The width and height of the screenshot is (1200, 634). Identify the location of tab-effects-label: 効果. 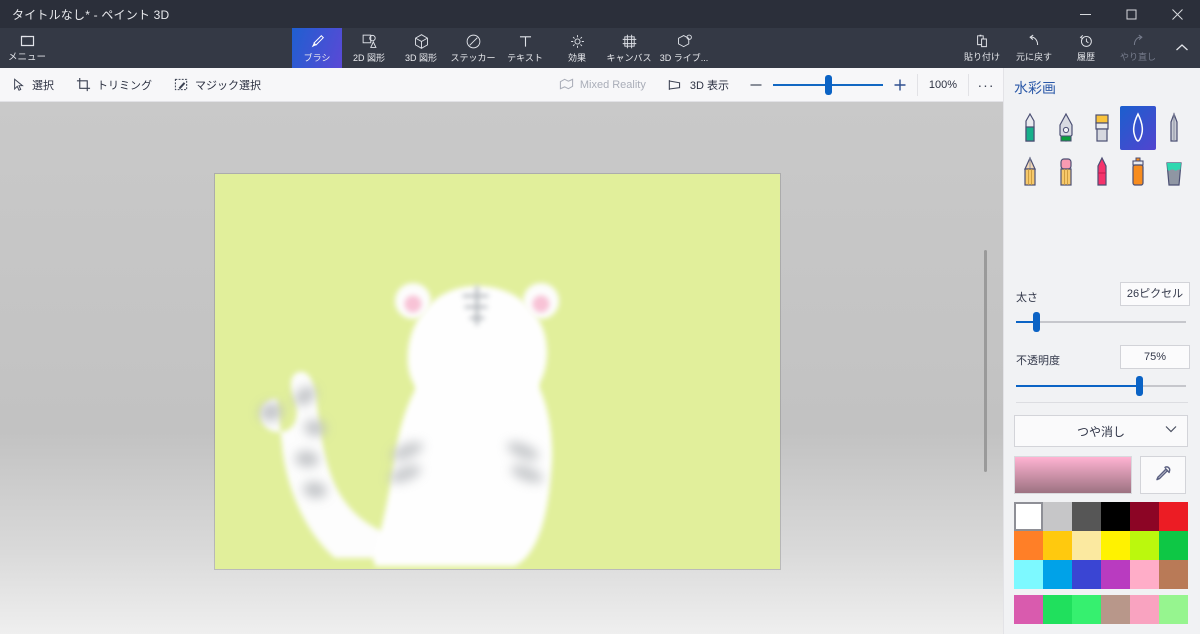
(576, 57).